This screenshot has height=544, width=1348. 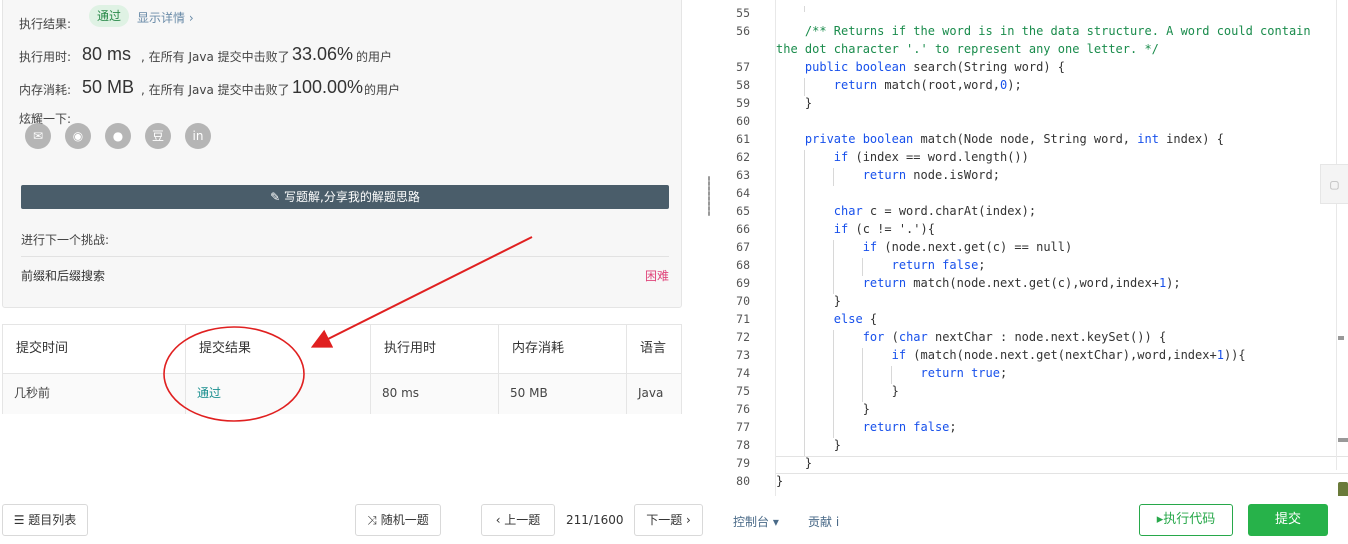 I want to click on line-number: 56, so click(x=743, y=31).